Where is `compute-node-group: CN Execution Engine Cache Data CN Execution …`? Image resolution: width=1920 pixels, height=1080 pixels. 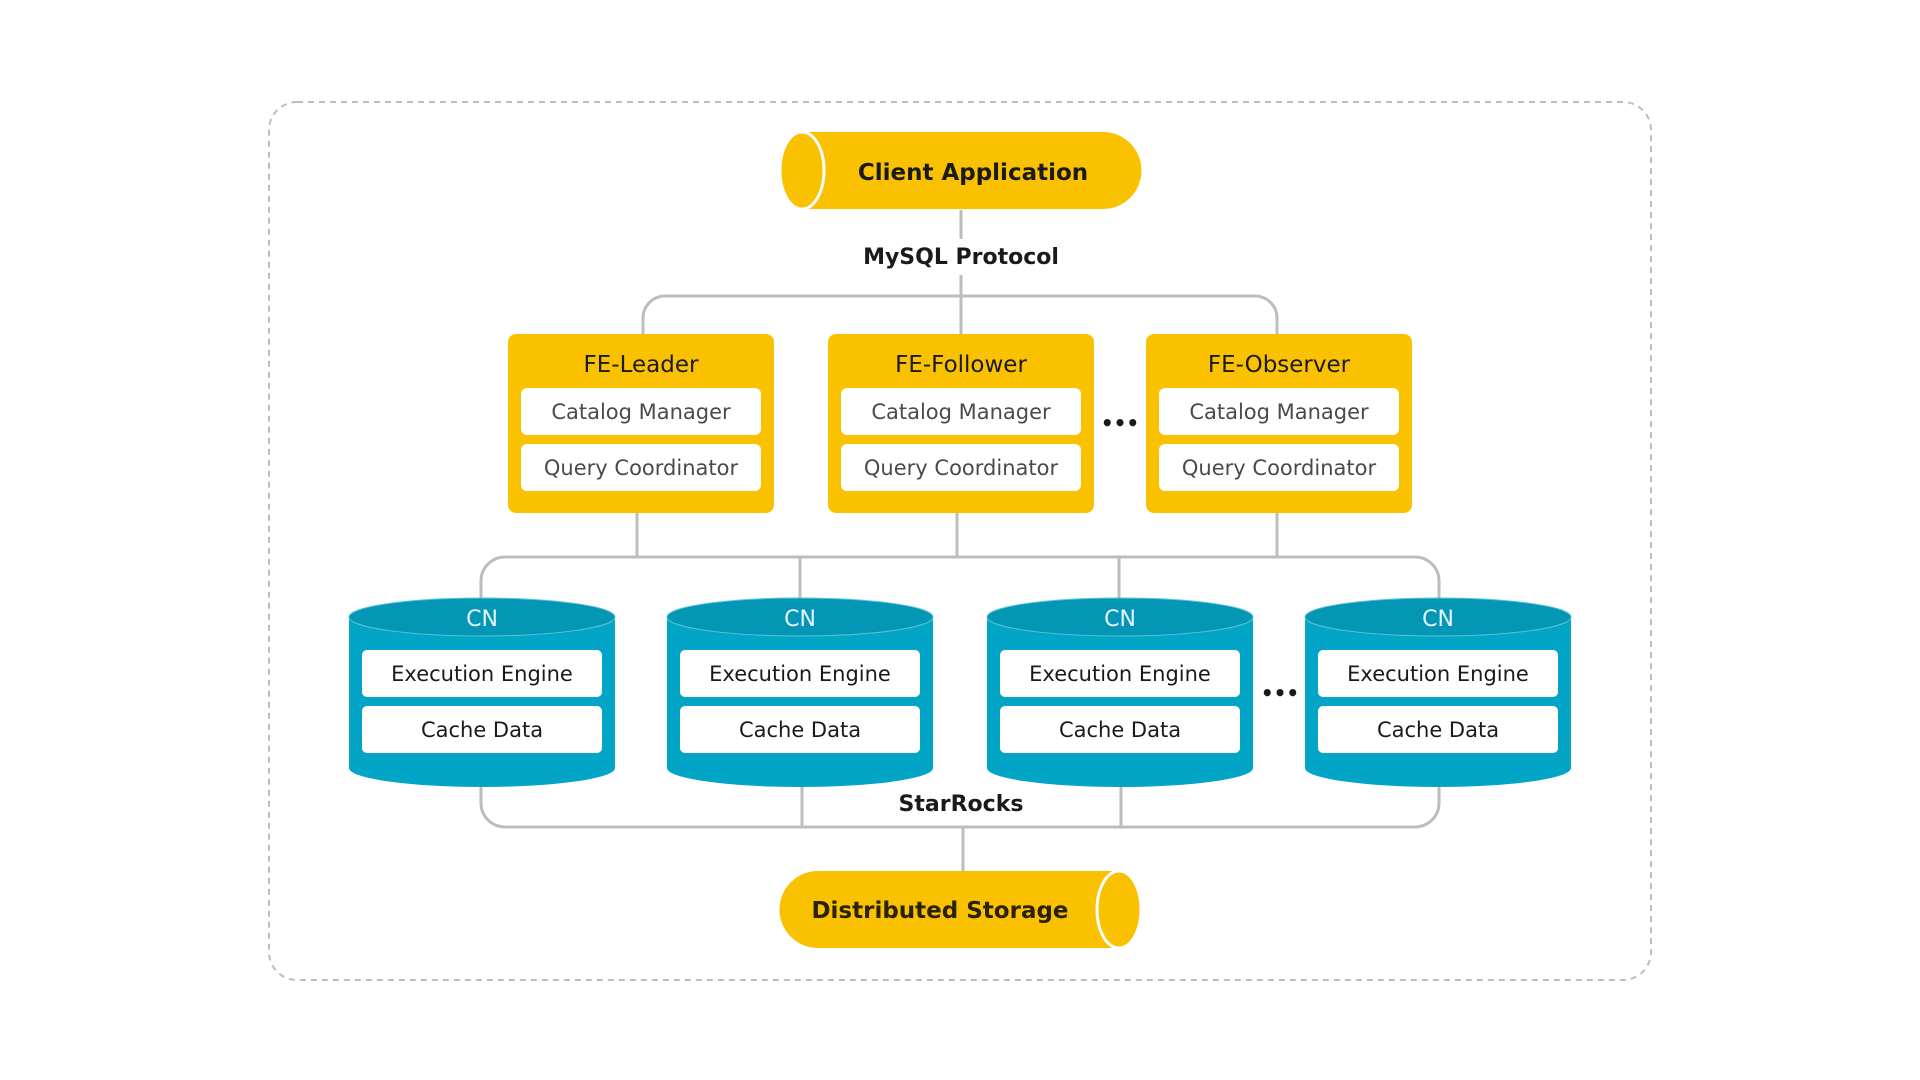
compute-node-group: CN Execution Engine Cache Data CN Execution … is located at coordinates (960, 692).